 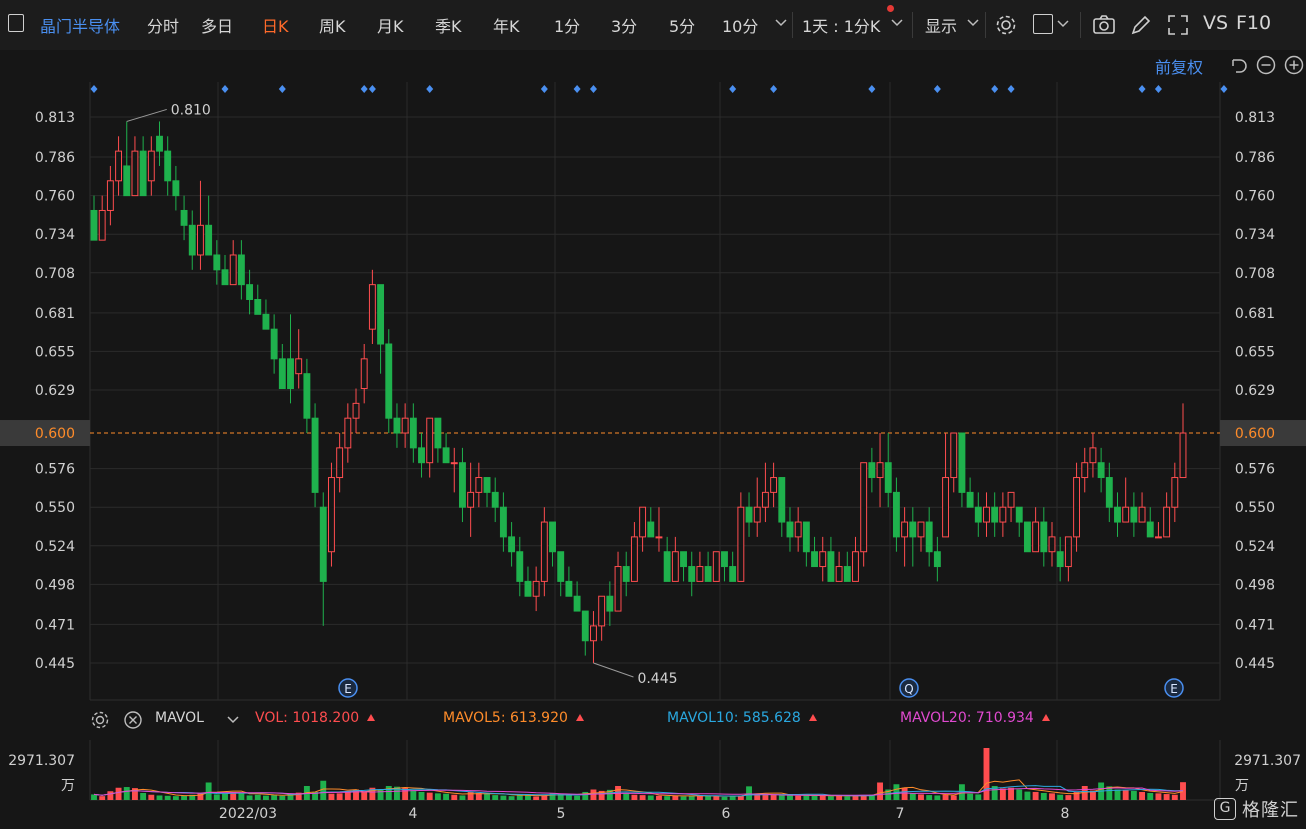 What do you see at coordinates (55, 625) in the screenshot?
I see `y-tick-label-left: 0.471` at bounding box center [55, 625].